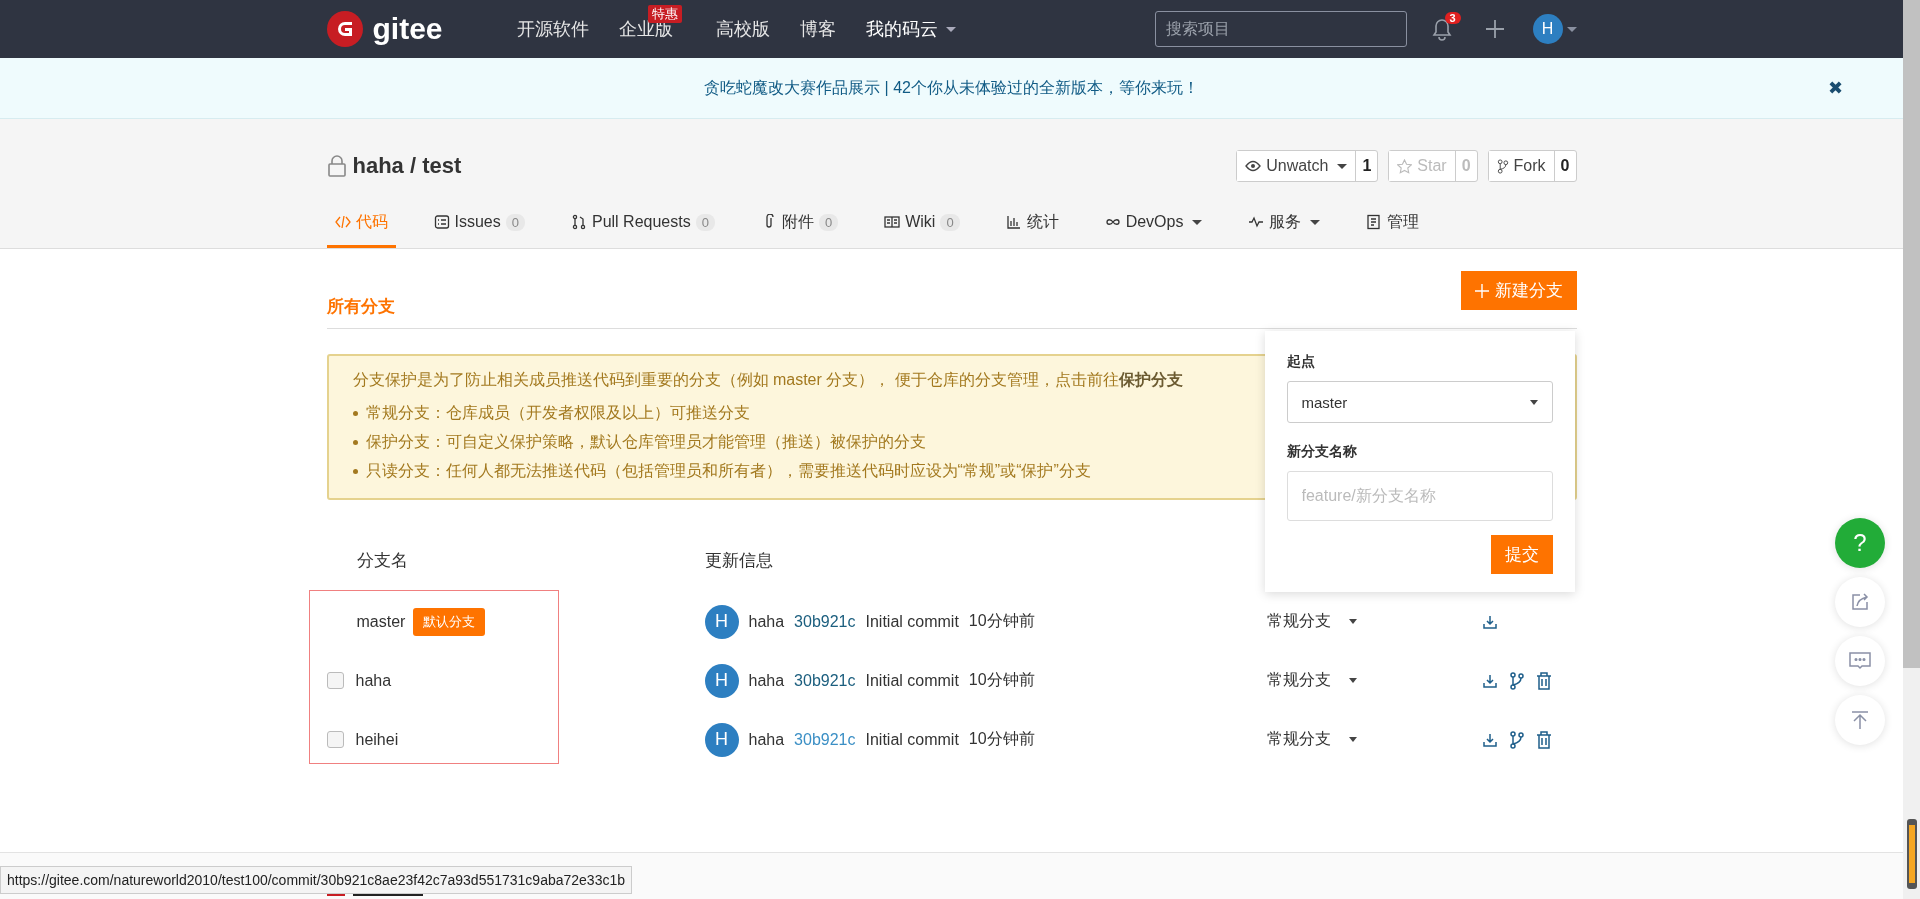 The width and height of the screenshot is (1920, 899). I want to click on repo-tab: DevOps, so click(1153, 223).